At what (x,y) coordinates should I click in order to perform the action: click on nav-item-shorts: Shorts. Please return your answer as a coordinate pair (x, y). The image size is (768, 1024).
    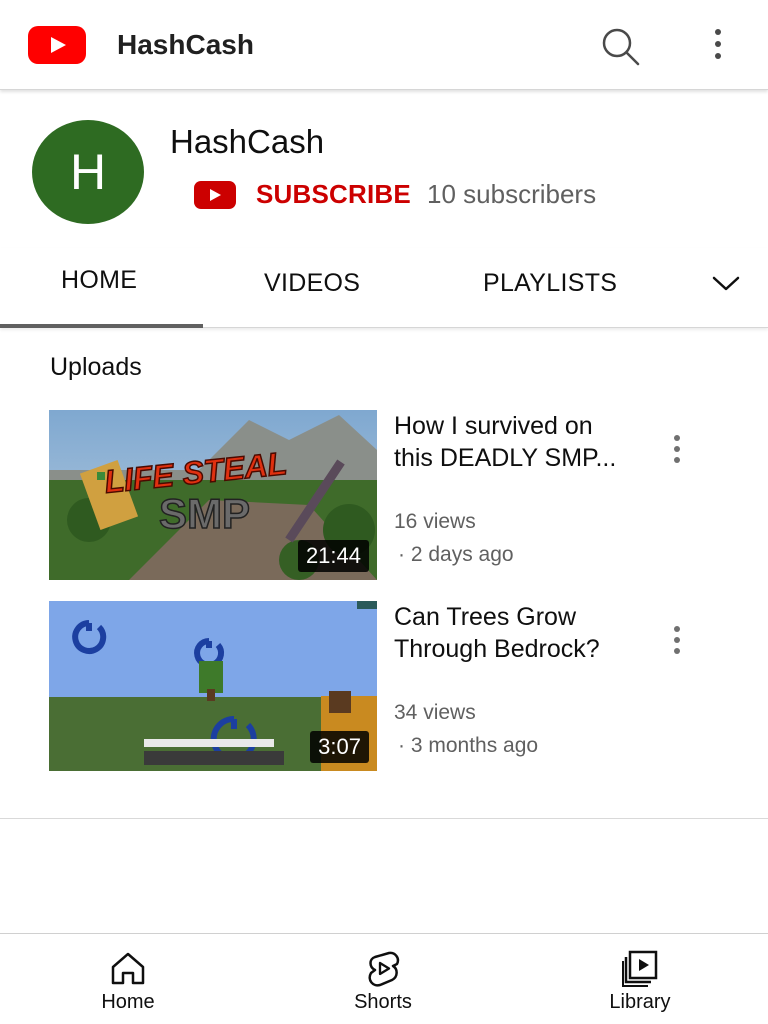
    Looking at the image, I should click on (383, 979).